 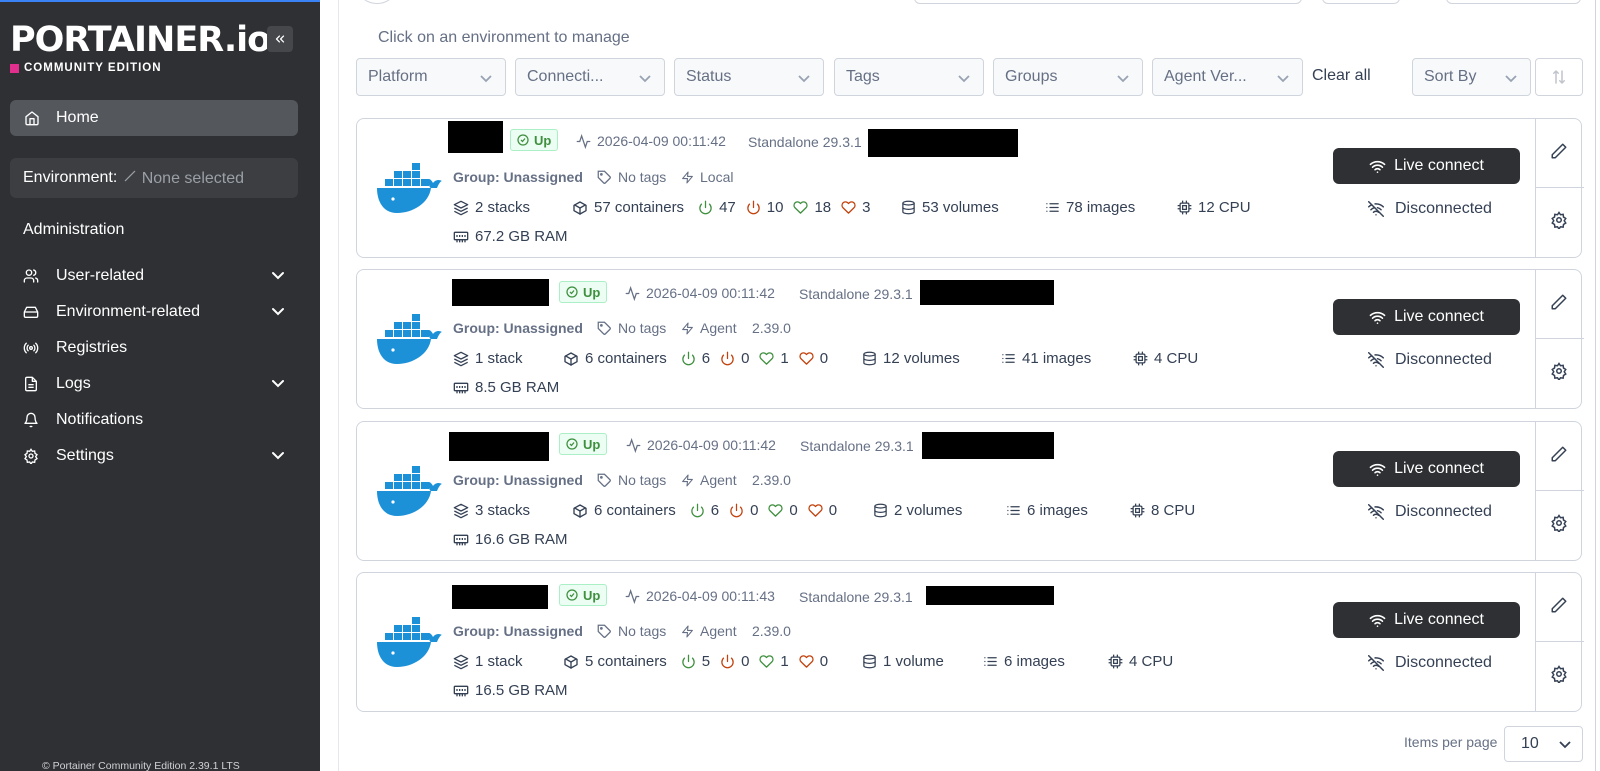 What do you see at coordinates (1068, 77) in the screenshot?
I see `filter-groups: Groups` at bounding box center [1068, 77].